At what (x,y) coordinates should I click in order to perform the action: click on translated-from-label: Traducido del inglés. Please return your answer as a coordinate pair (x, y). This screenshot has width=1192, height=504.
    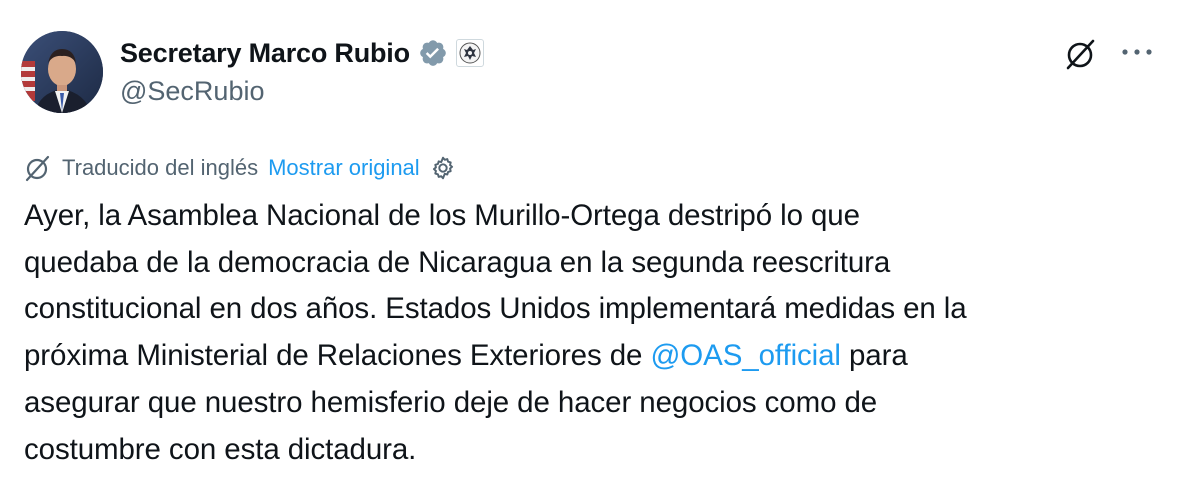
    Looking at the image, I should click on (160, 167).